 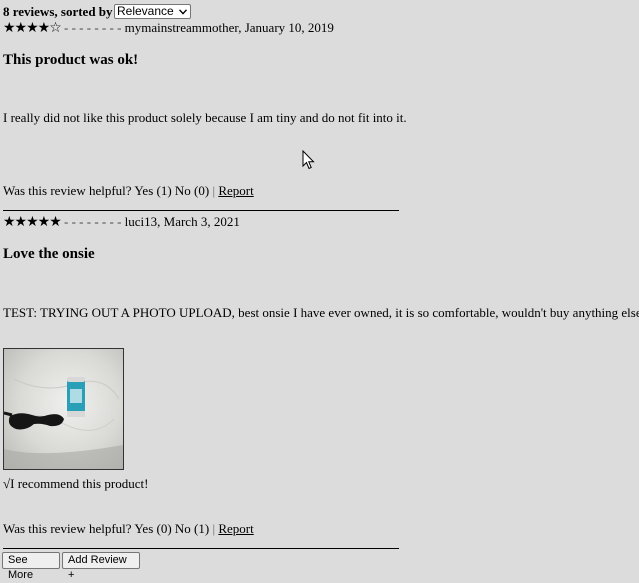 What do you see at coordinates (145, 11) in the screenshot?
I see `sort-selected-value: Relevance` at bounding box center [145, 11].